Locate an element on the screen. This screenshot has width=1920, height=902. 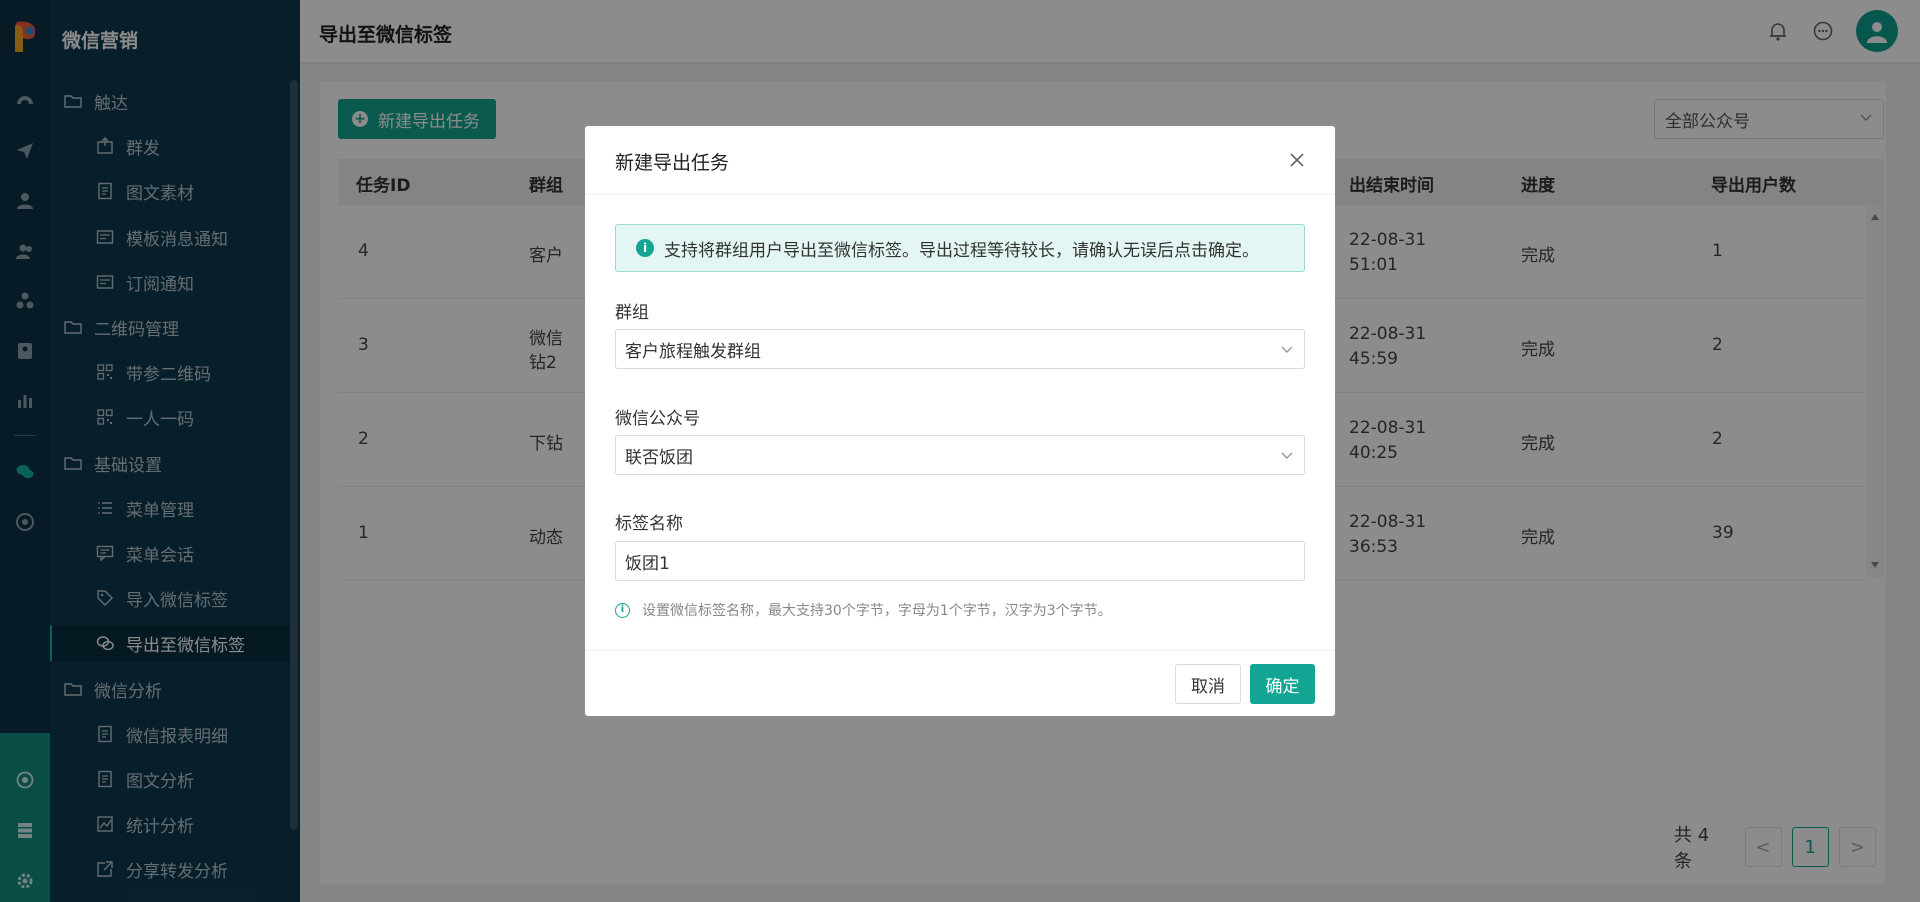
tag-name-field-label: 标签名称 is located at coordinates (649, 524).